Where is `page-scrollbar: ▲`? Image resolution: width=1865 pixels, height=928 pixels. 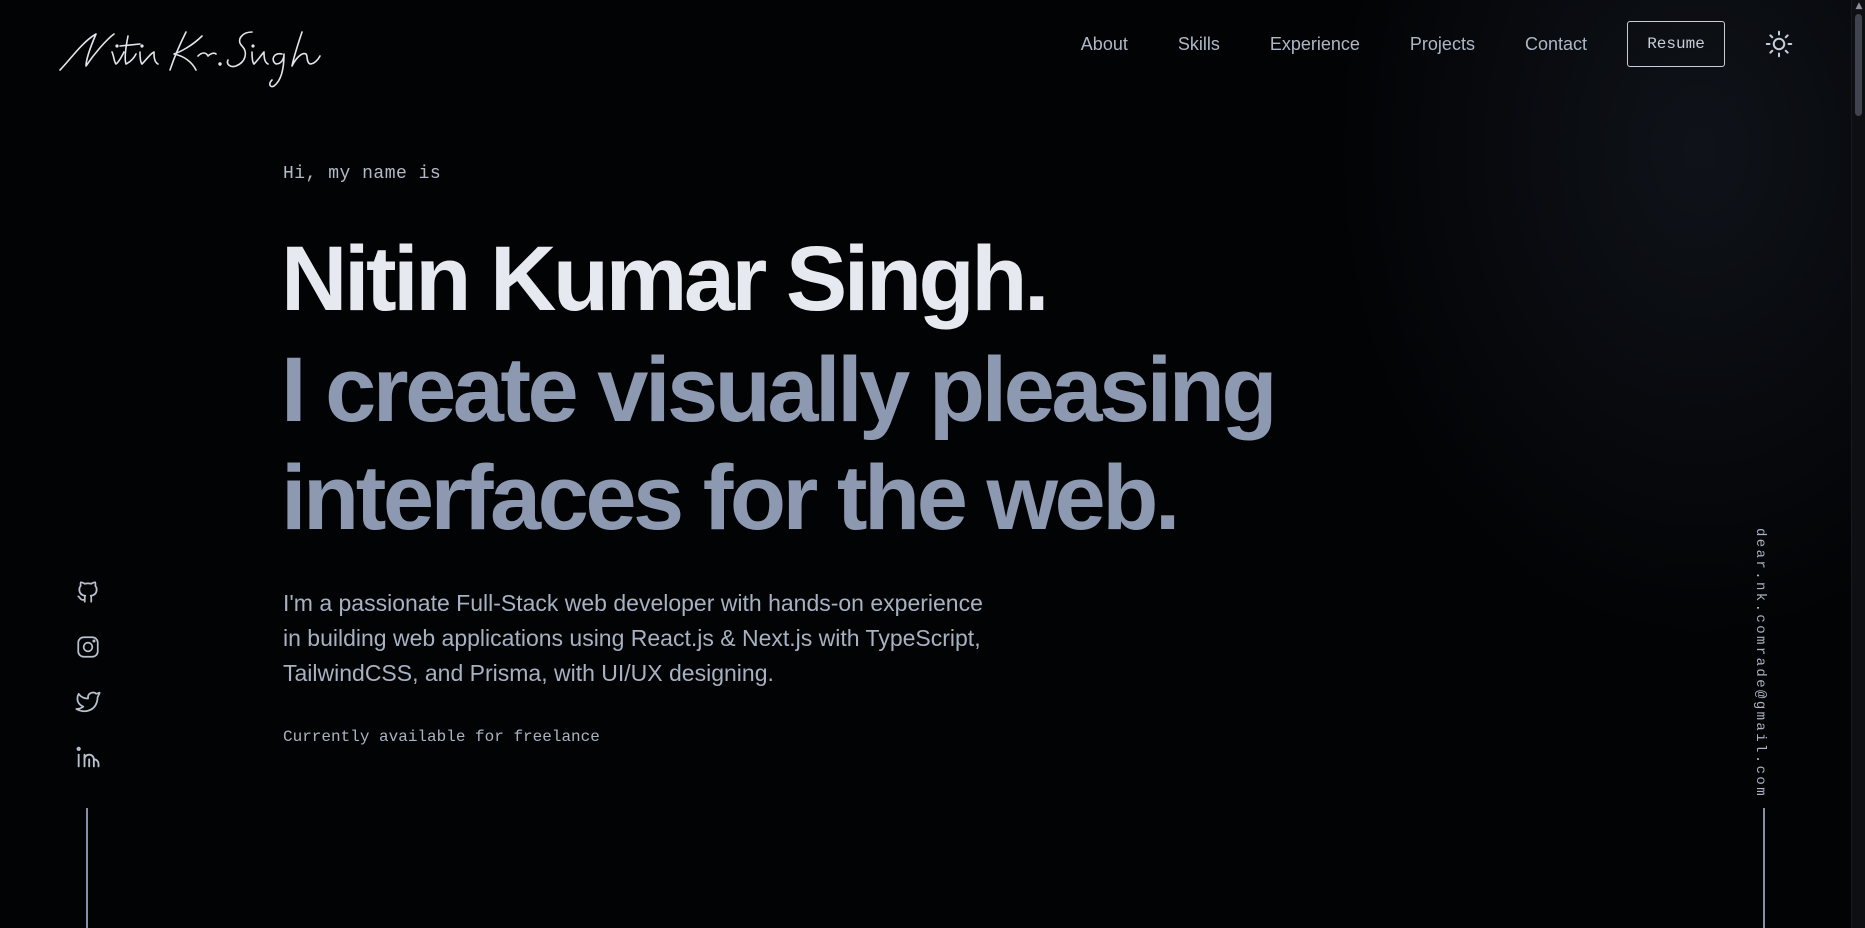
page-scrollbar: ▲ is located at coordinates (1858, 464).